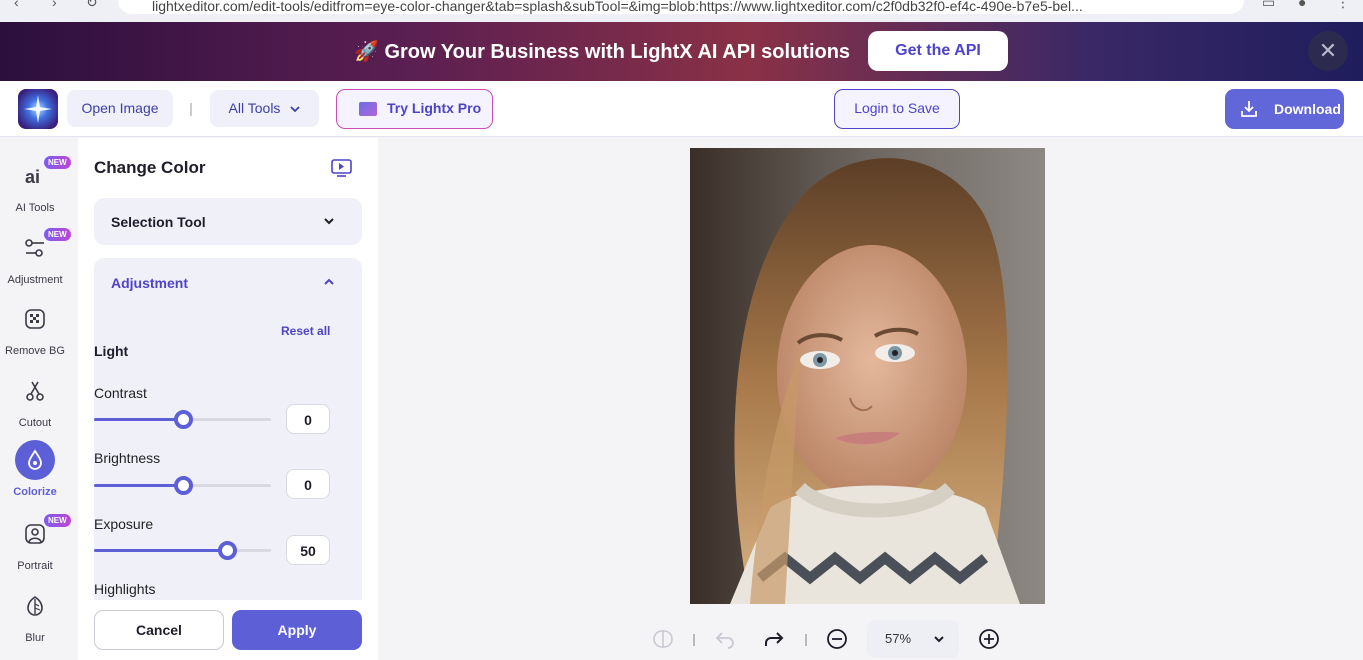 This screenshot has height=660, width=1363. Describe the element at coordinates (913, 639) in the screenshot. I see `zoom-select: 57%` at that location.